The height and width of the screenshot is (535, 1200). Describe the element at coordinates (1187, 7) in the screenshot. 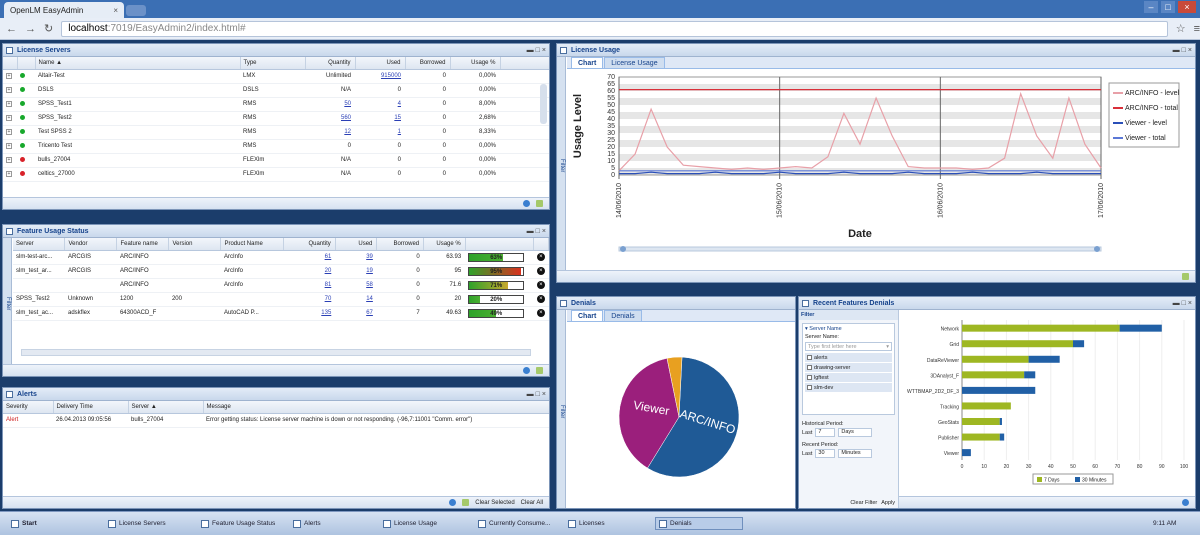

I see `close-window-icon: ×` at that location.